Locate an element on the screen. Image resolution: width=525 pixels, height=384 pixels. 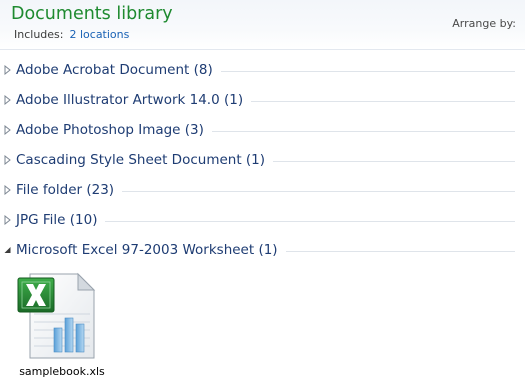
group-header-excel: Microsoft Excel 97-2003 Worksheet (1) is located at coordinates (262, 251).